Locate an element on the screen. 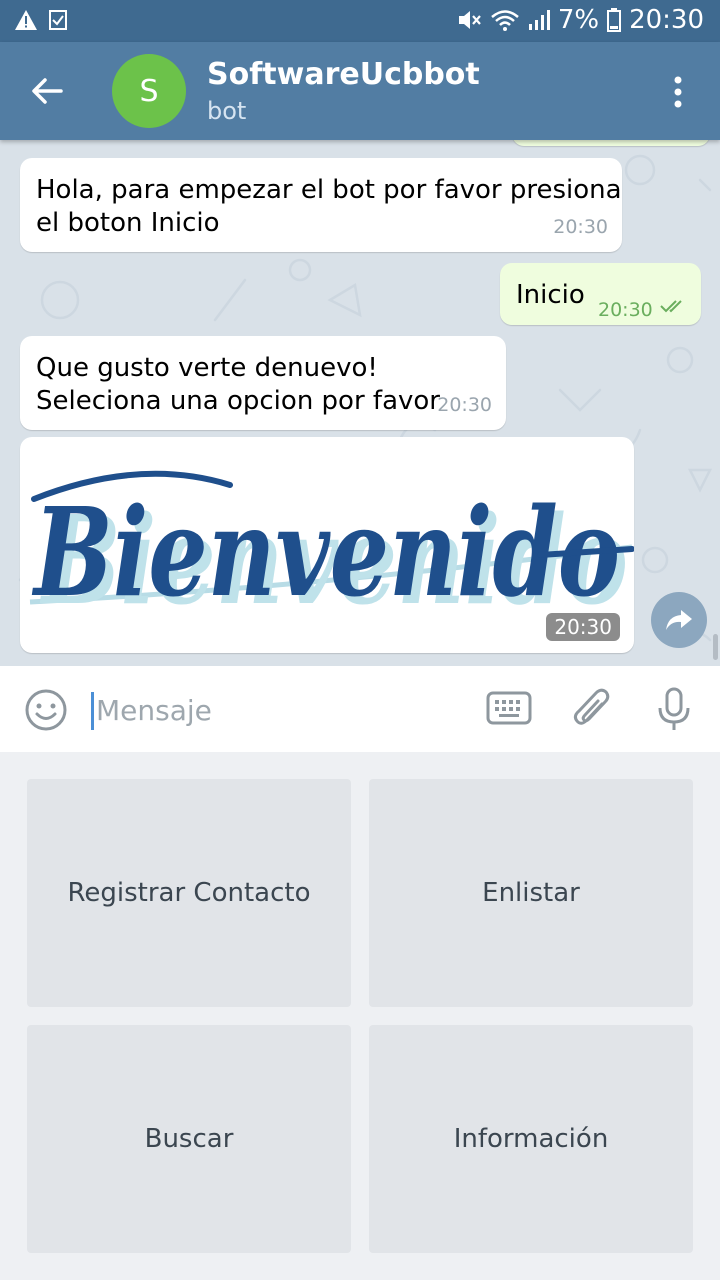 This screenshot has width=720, height=1280. image-time: 20:30 is located at coordinates (583, 627).